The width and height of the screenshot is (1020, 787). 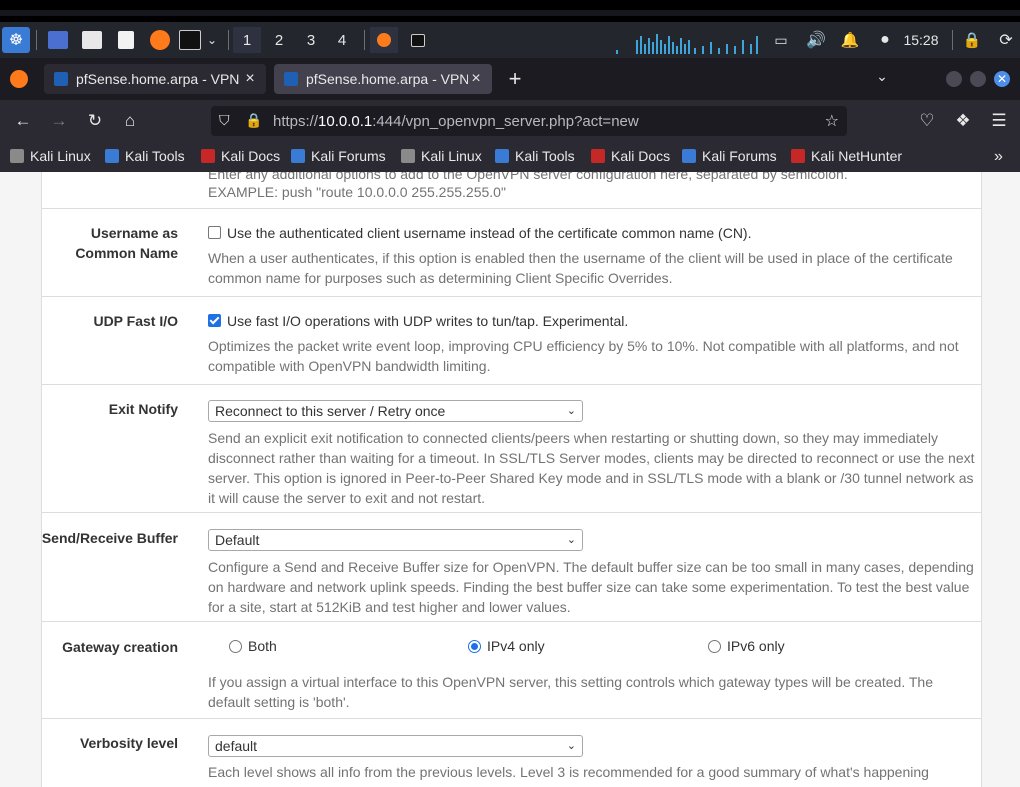 What do you see at coordinates (832, 121) in the screenshot?
I see `bookmark-star-icon: ☆` at bounding box center [832, 121].